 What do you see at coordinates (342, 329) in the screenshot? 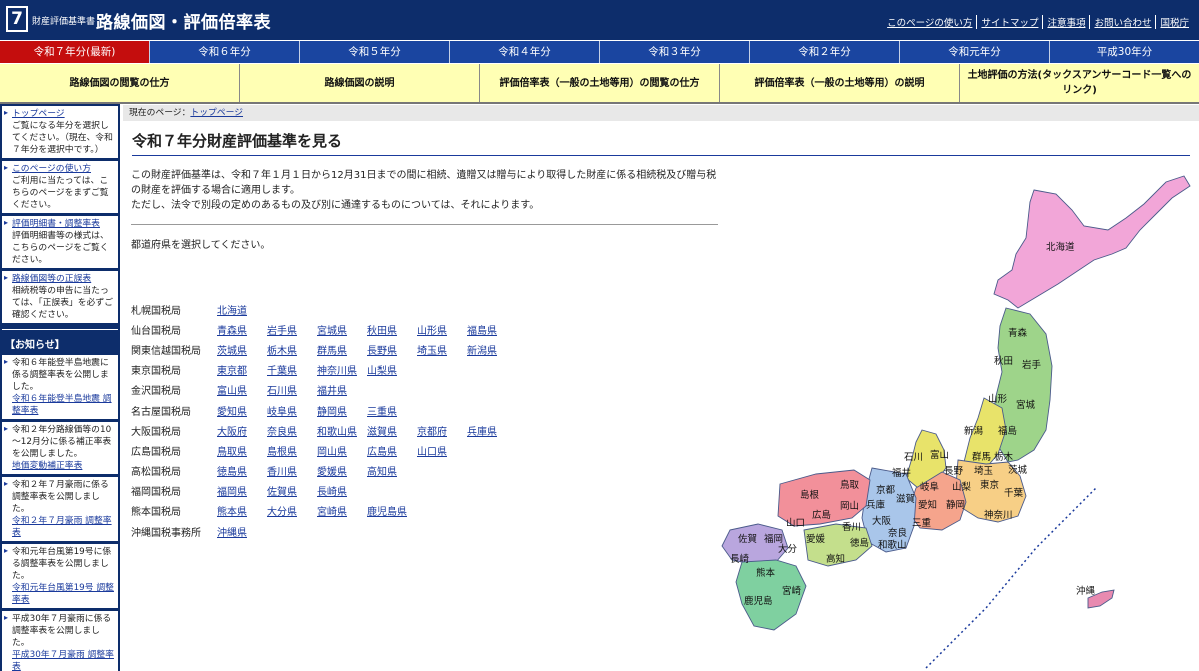
I see `prefecture-link: 宮城県` at bounding box center [342, 329].